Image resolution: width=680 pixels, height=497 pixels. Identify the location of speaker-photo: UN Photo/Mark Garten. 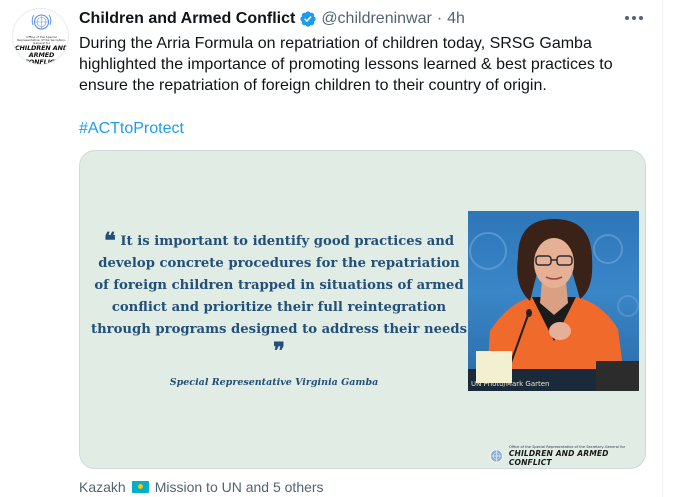
(553, 301).